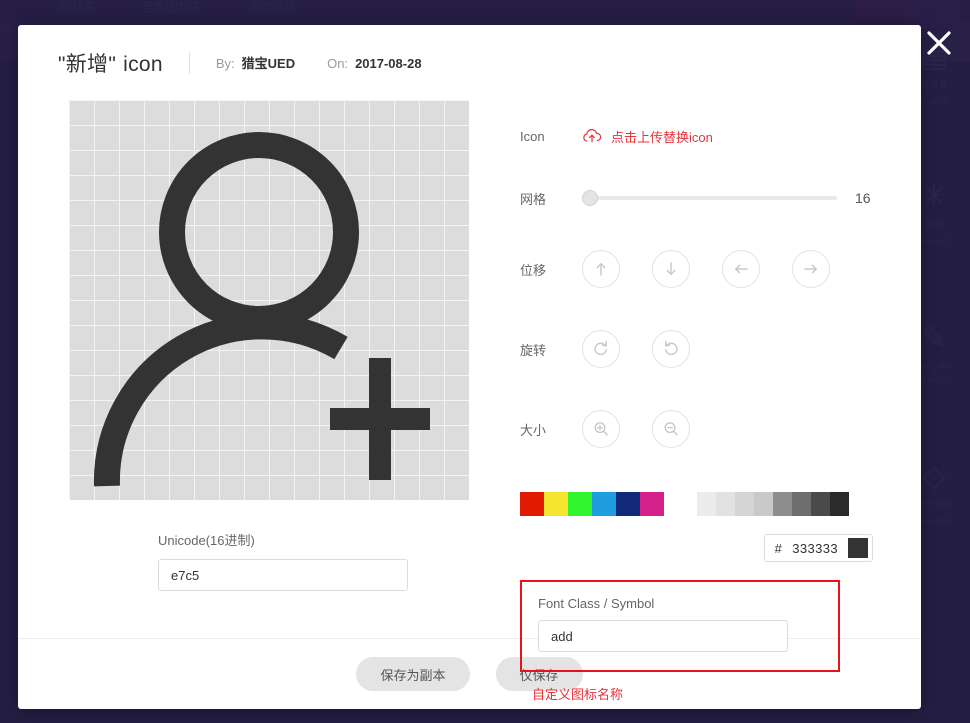 The image size is (970, 723). I want to click on slider-track, so click(709, 198).